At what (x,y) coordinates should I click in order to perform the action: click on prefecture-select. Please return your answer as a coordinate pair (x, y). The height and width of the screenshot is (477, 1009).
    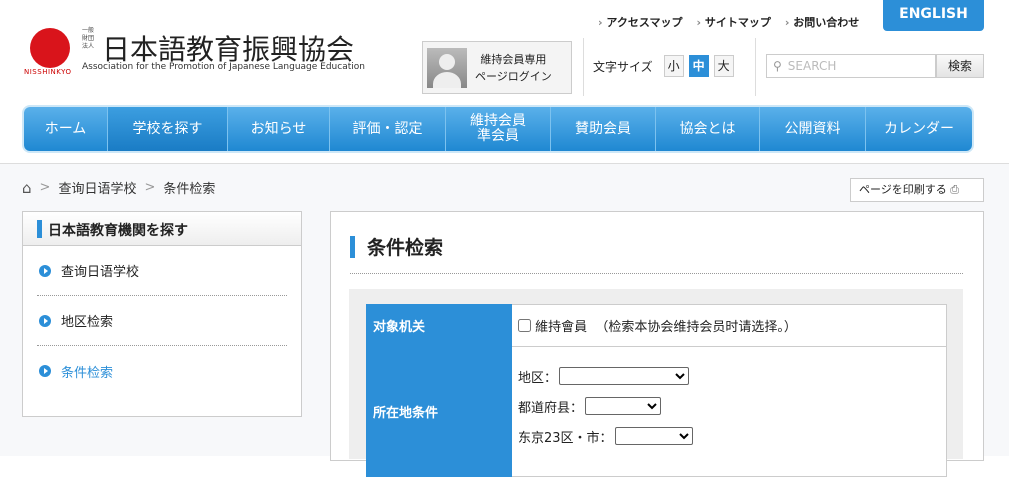
    Looking at the image, I should click on (623, 406).